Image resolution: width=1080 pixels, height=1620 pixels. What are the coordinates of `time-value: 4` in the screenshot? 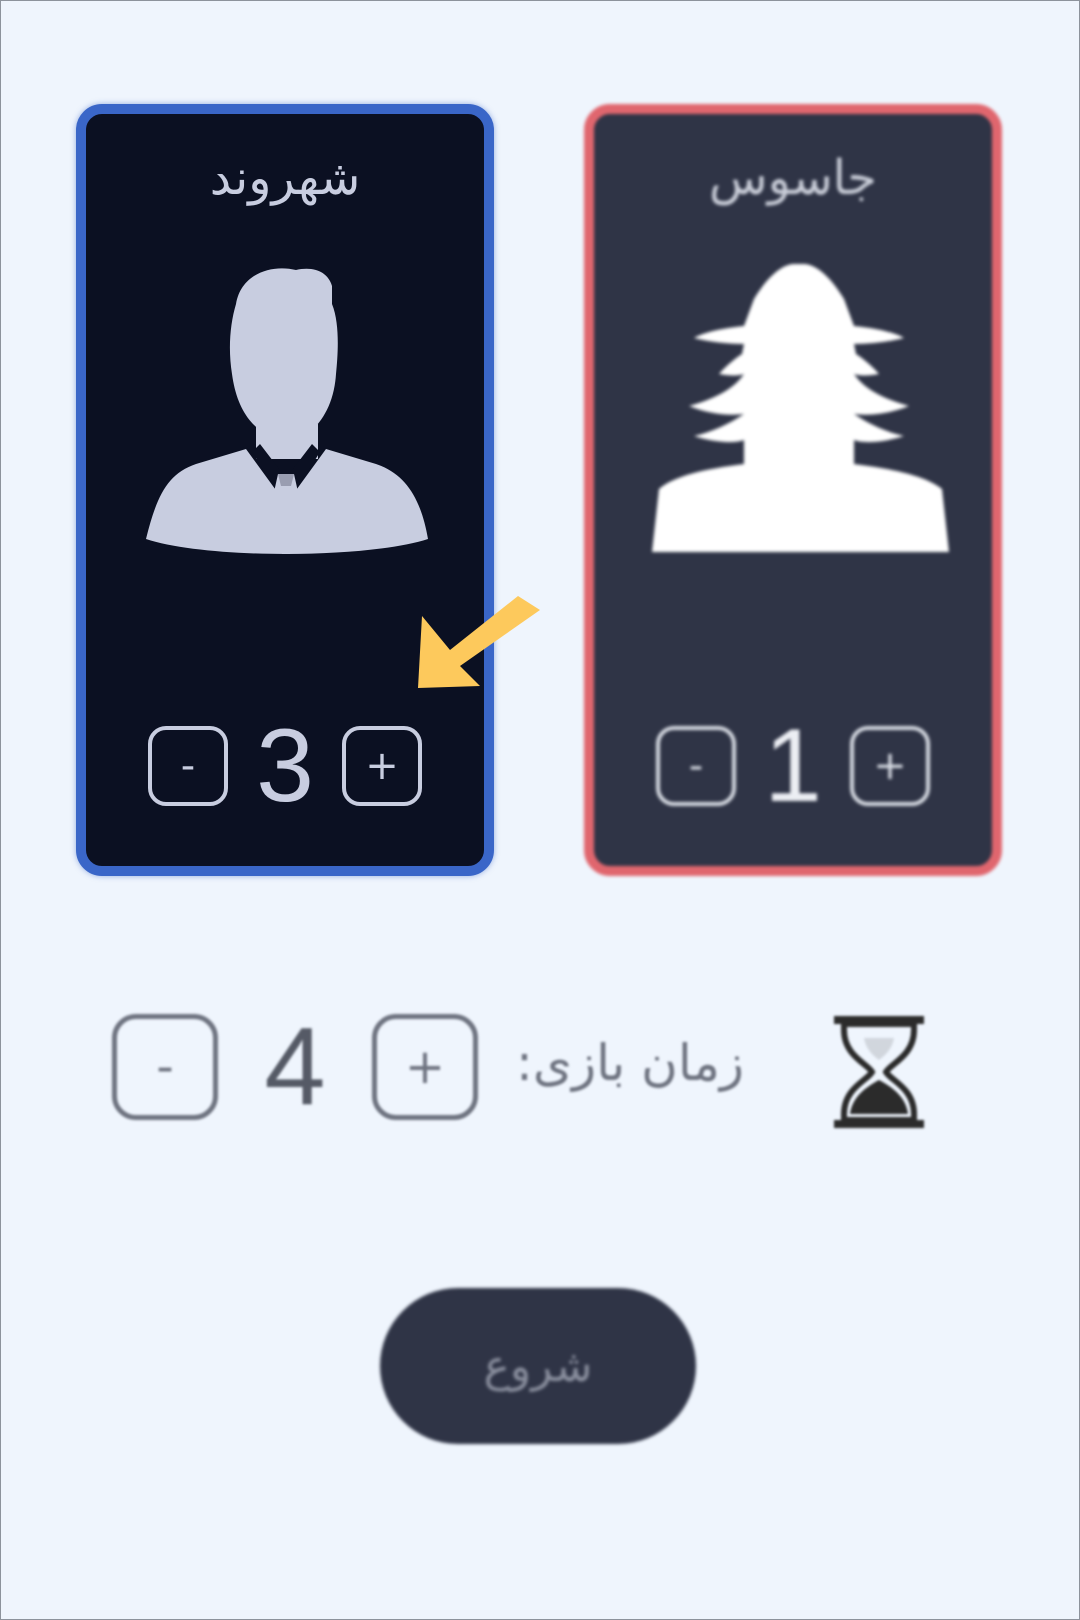 It's located at (295, 1066).